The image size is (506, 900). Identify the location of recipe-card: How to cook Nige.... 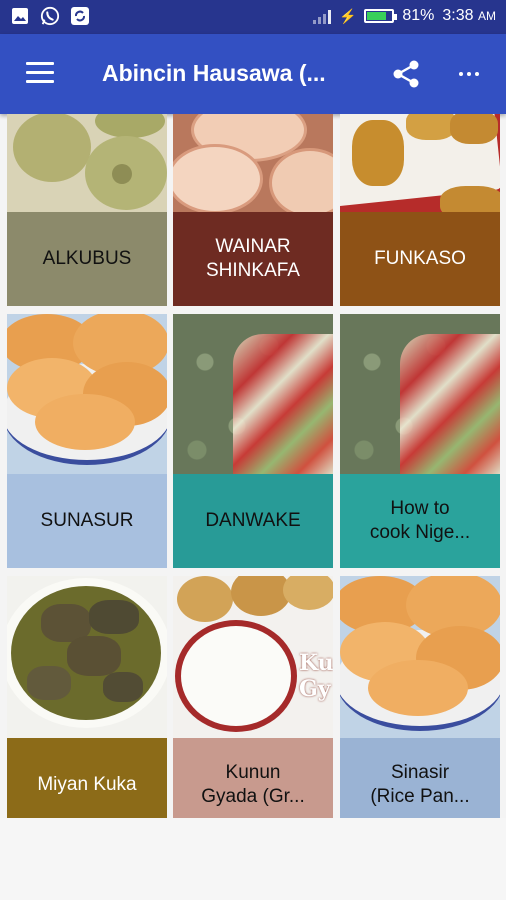
(420, 441).